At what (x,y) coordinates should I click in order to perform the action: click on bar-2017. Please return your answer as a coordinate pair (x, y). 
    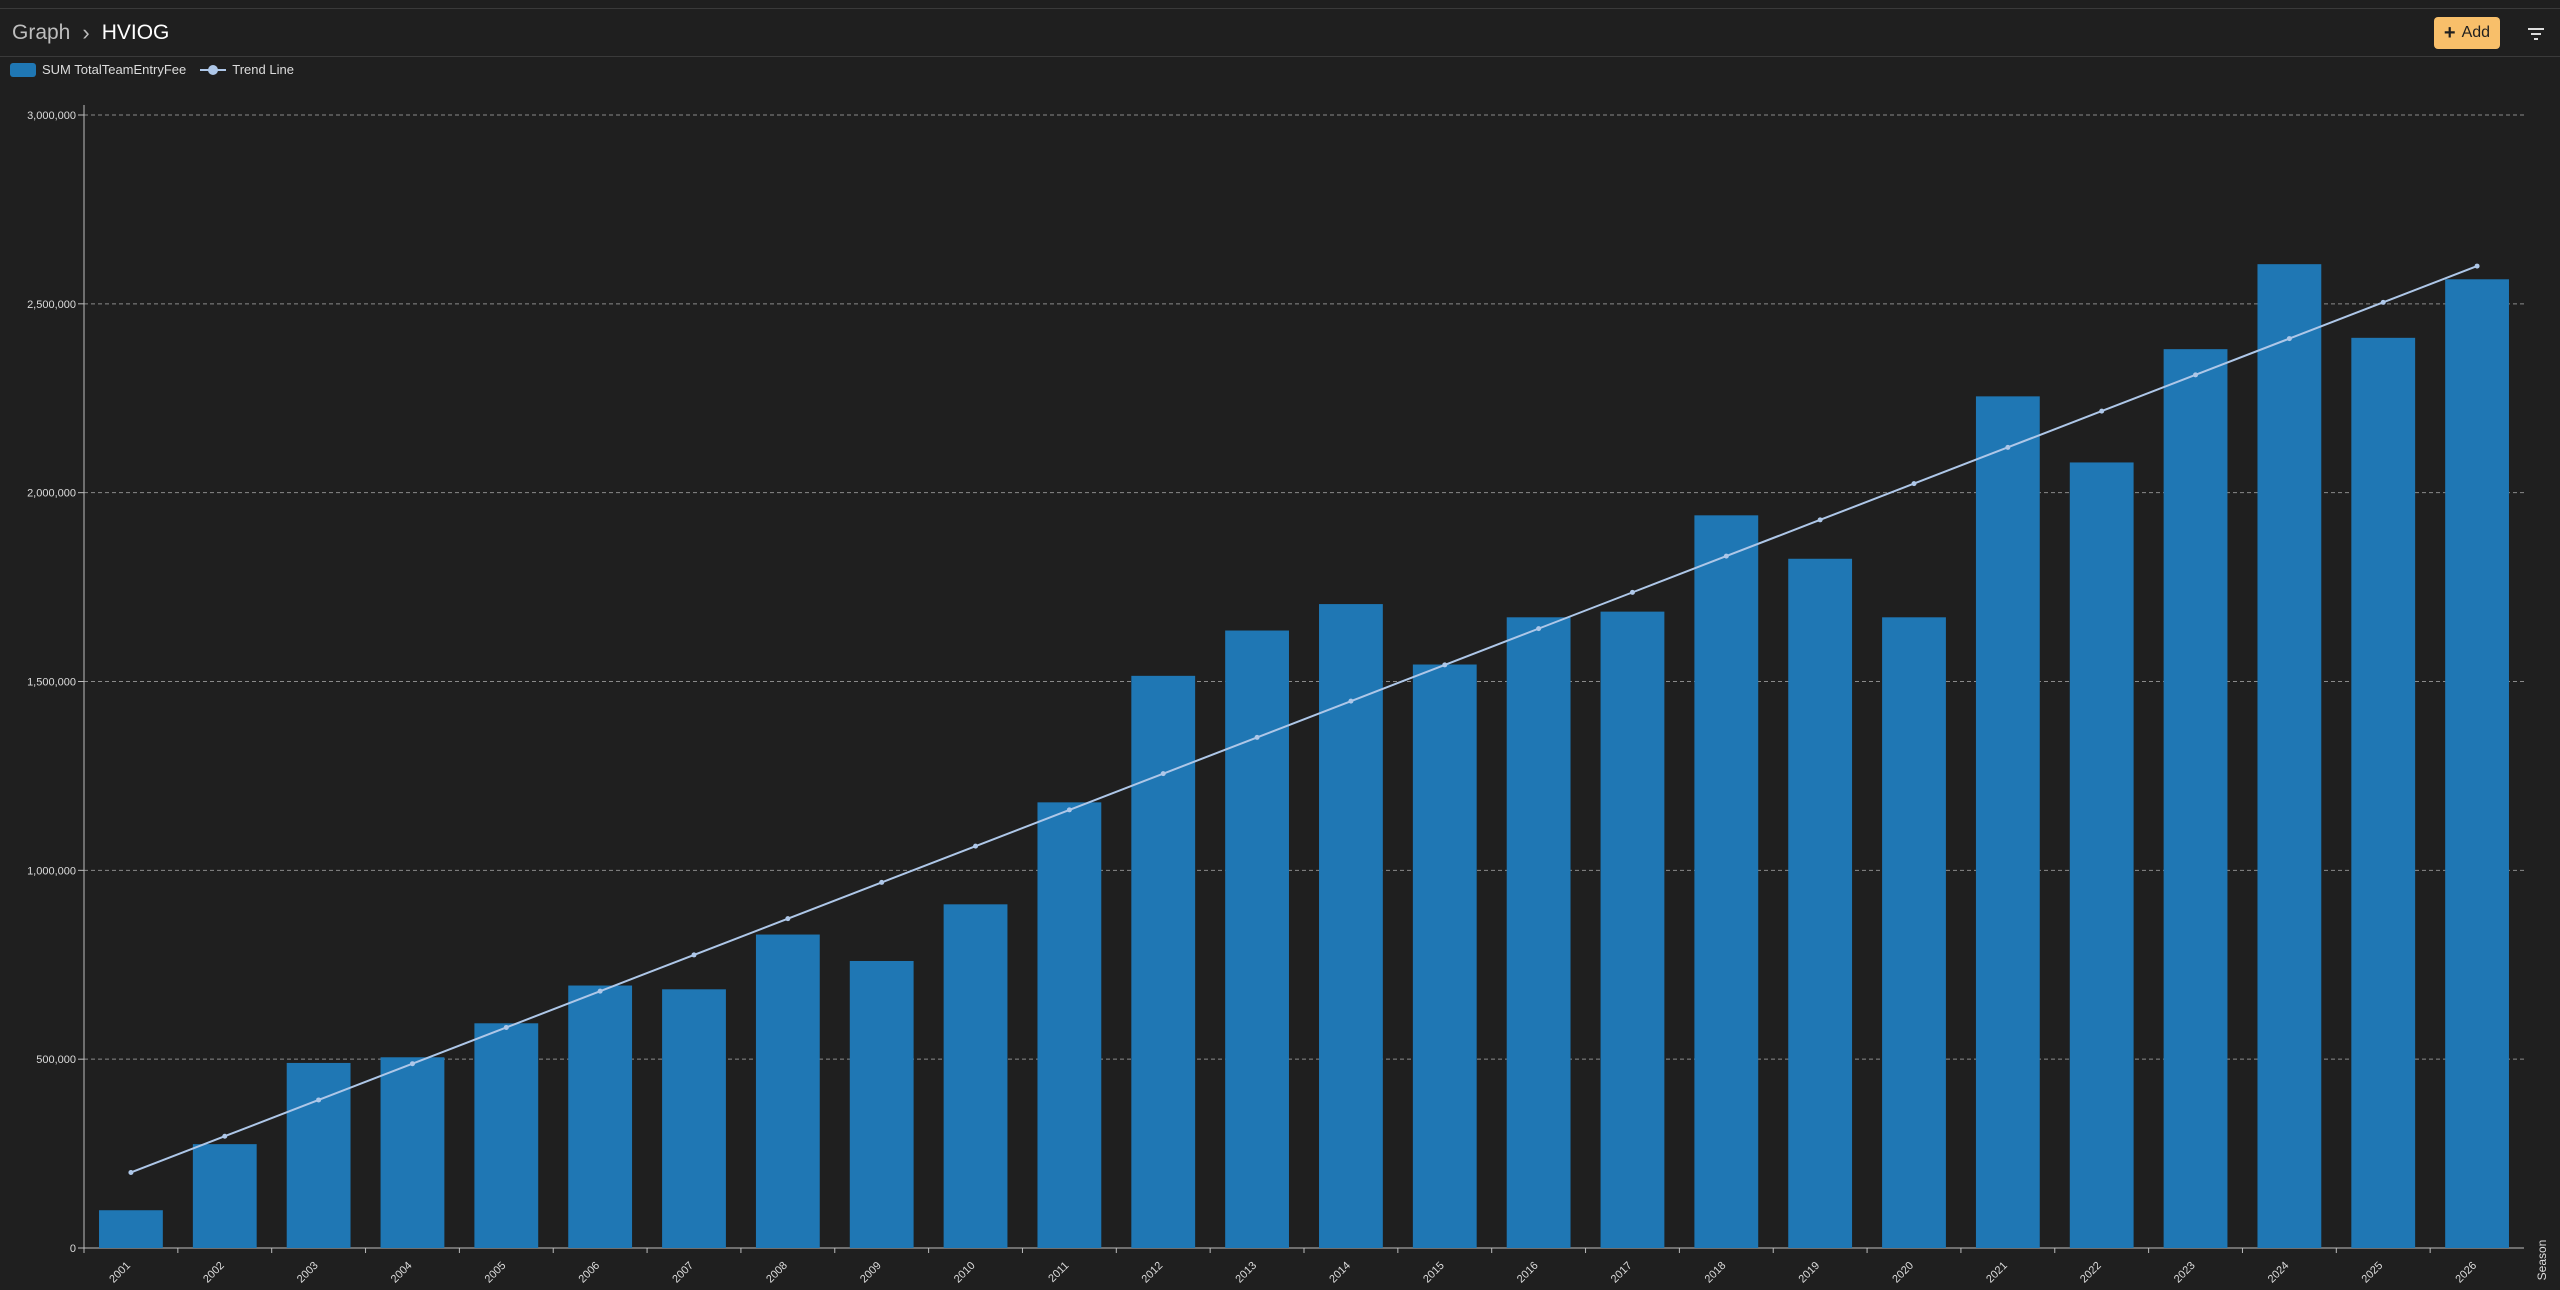
    Looking at the image, I should click on (1632, 929).